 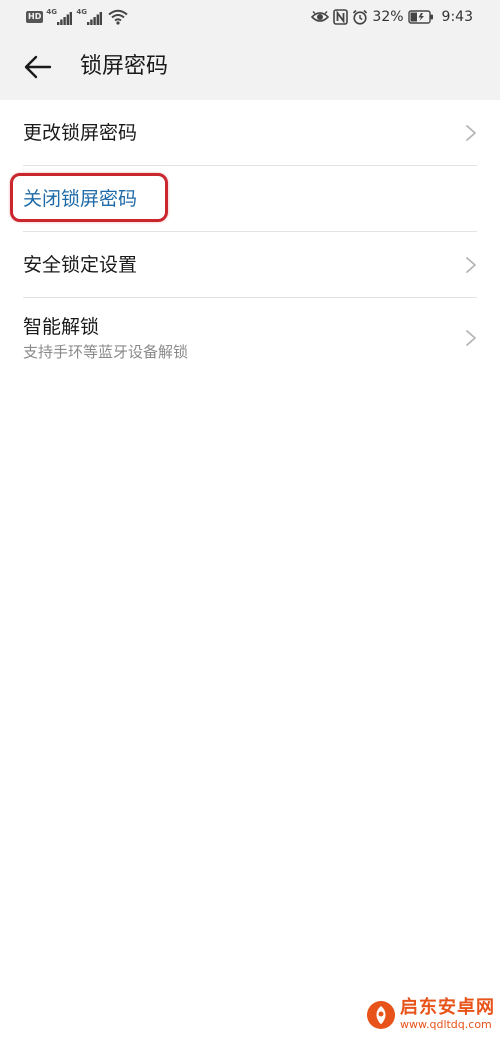 I want to click on list-item-security-lock-settings: 安全锁定设置, so click(x=250, y=265).